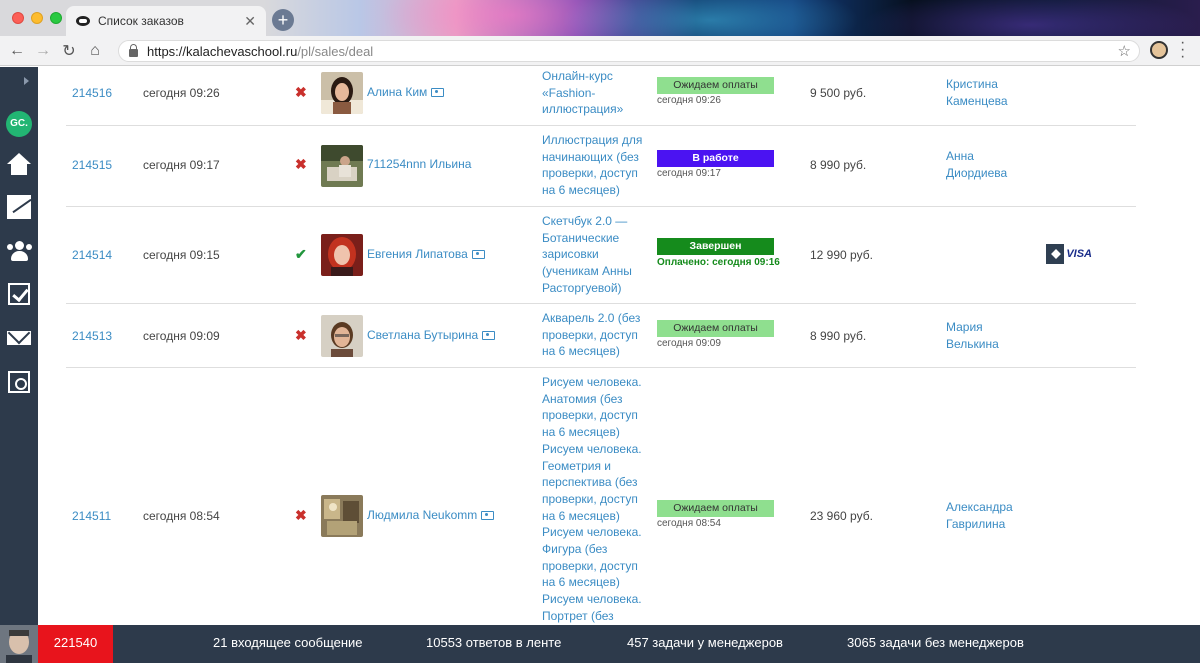 Image resolution: width=1200 pixels, height=663 pixels. Describe the element at coordinates (17, 51) in the screenshot. I see `back-arrow-icon: ←` at that location.